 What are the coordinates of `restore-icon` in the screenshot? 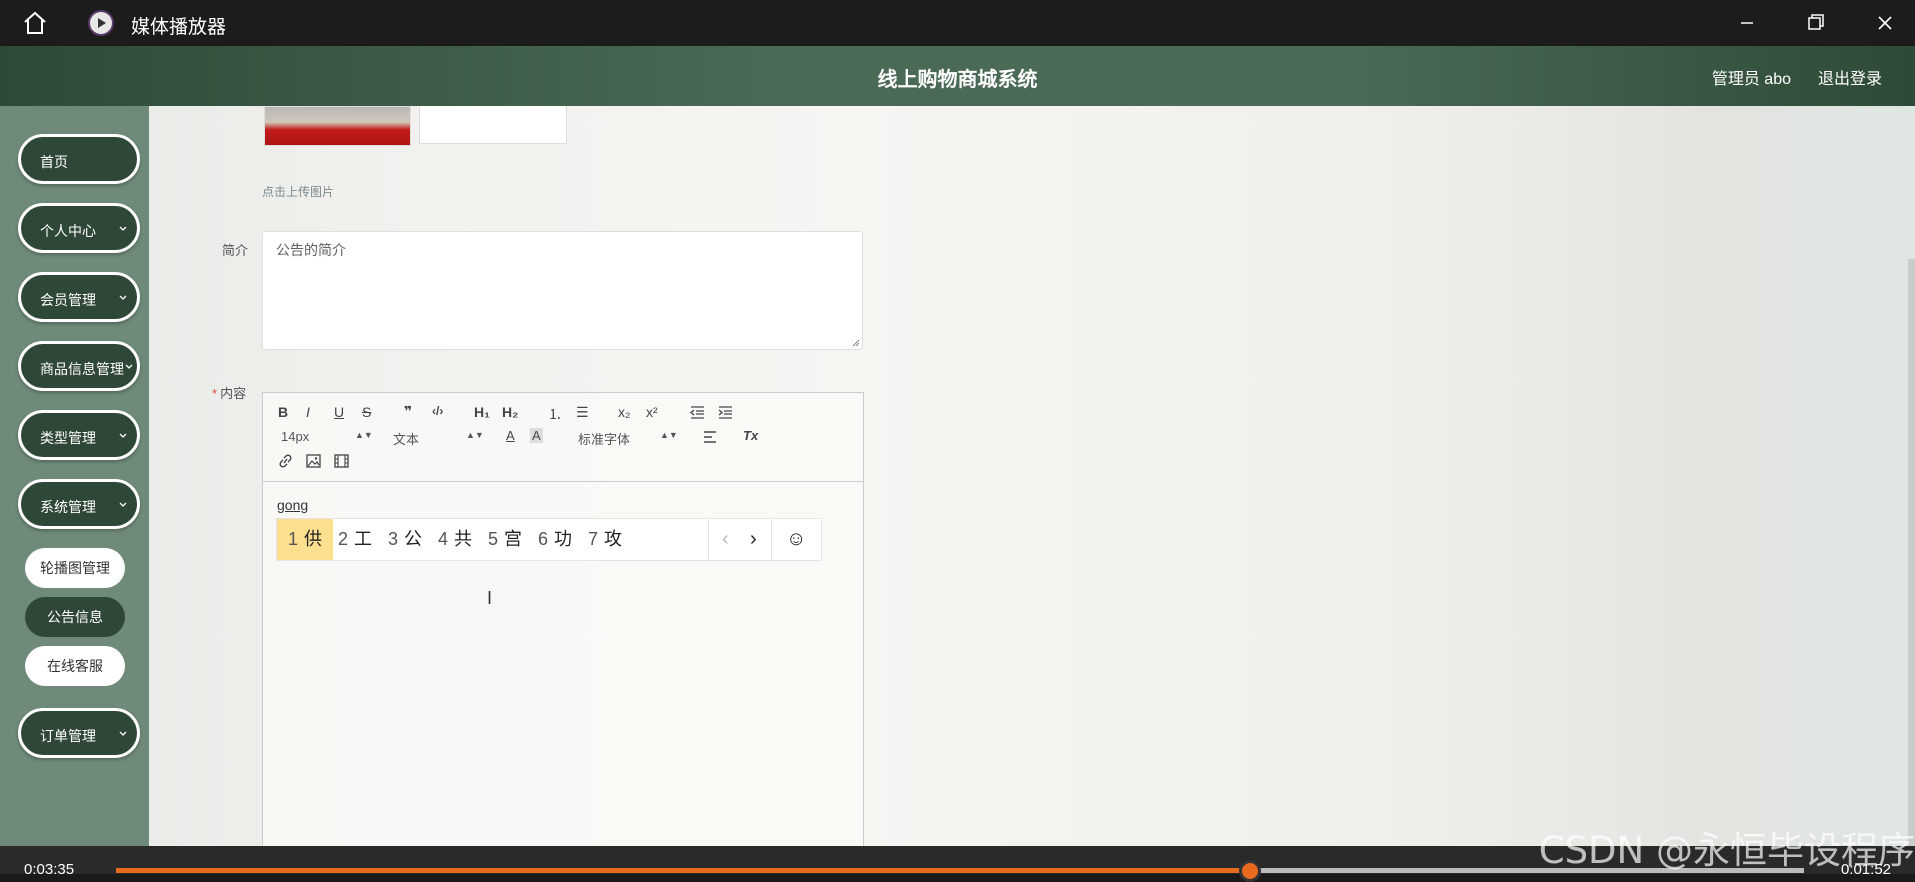 It's located at (1815, 23).